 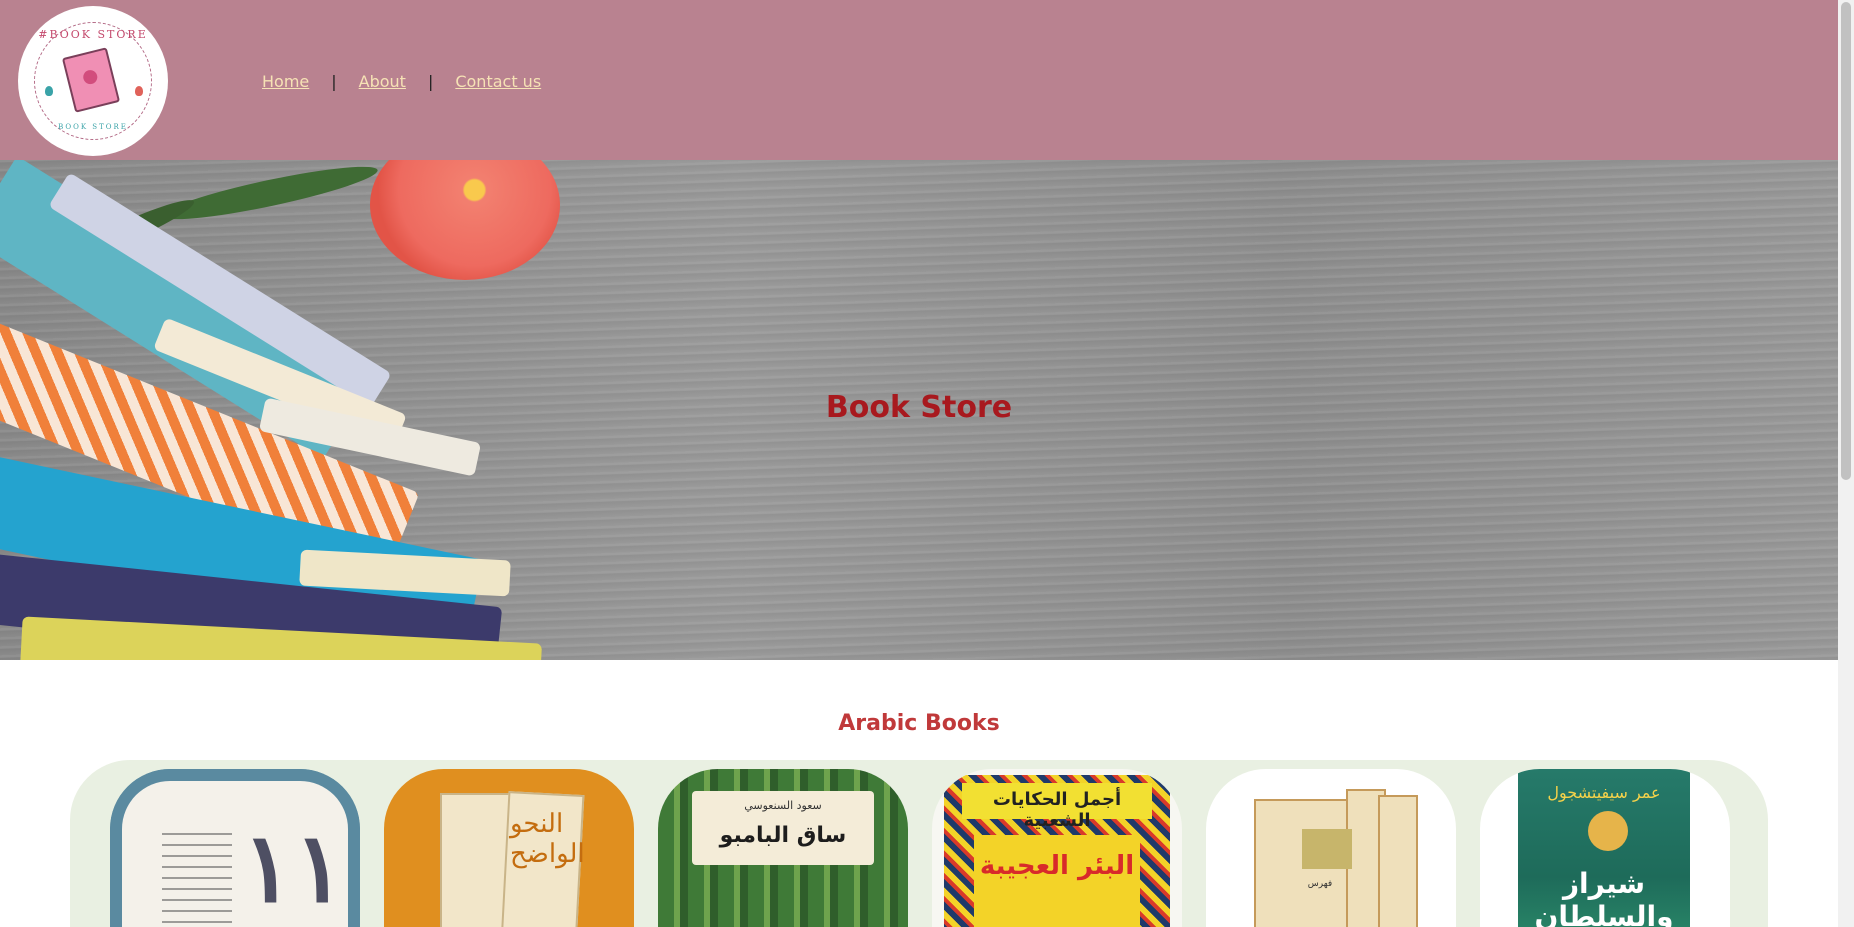 I want to click on book-cover: عمر سيفيتشجول شيراز والسلطان, so click(x=1604, y=848).